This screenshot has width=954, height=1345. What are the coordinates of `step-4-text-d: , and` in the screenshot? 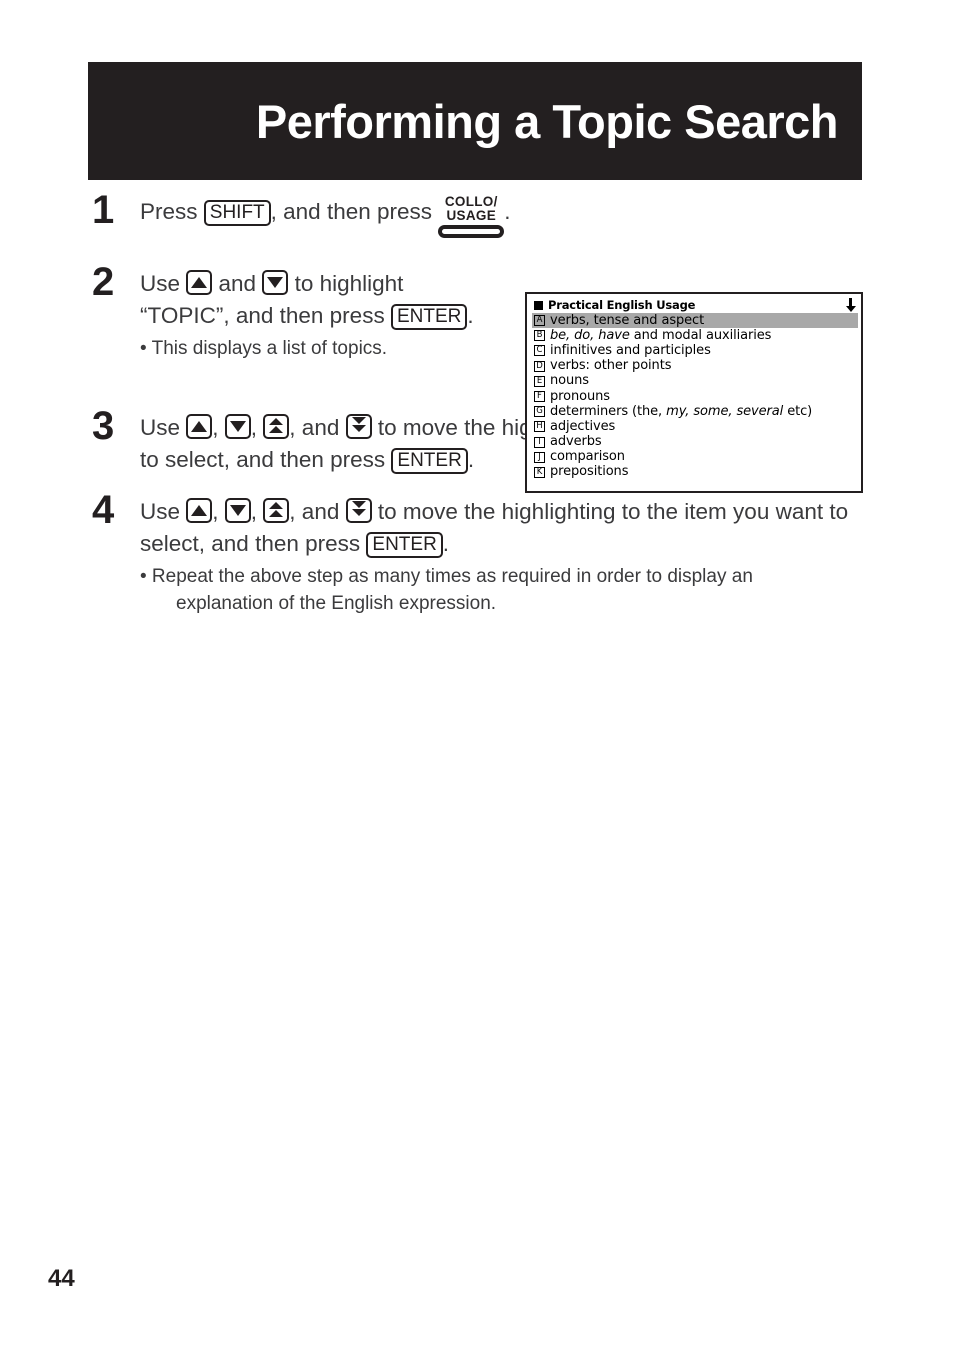 It's located at (317, 511).